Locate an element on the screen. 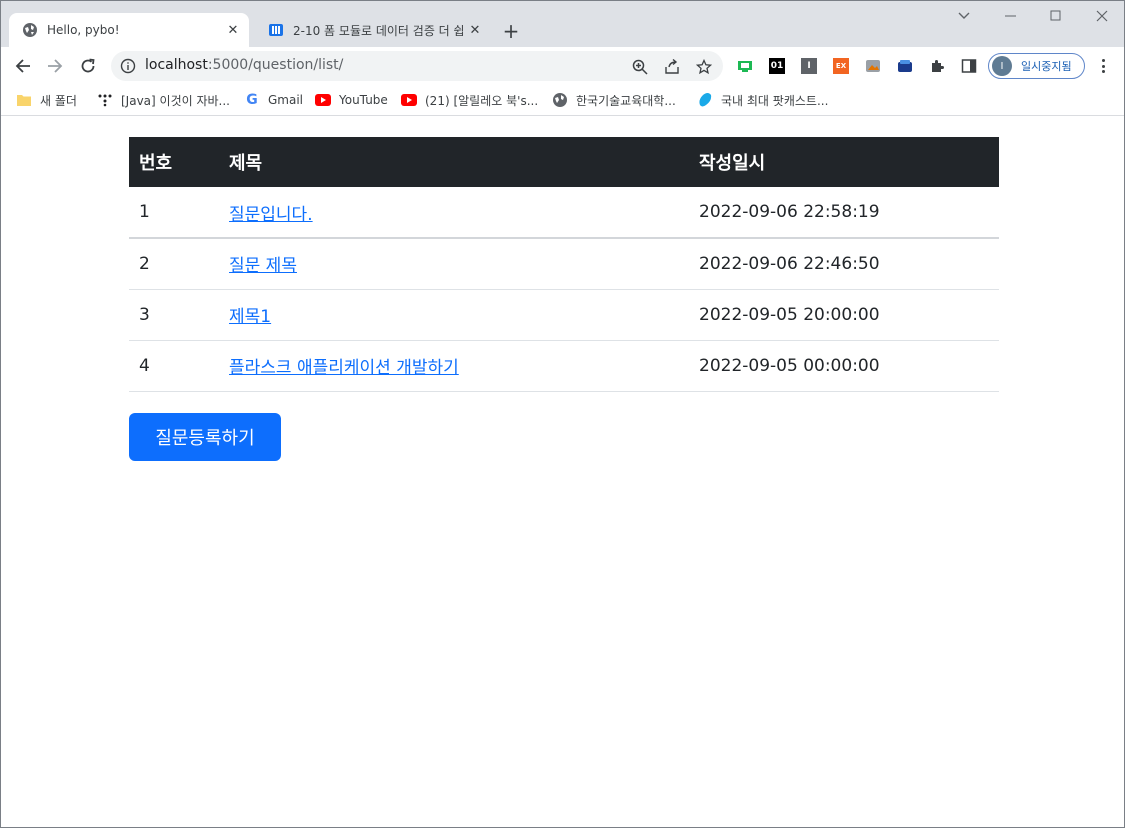 This screenshot has height=828, width=1125. tab-title: Hello, pybo! is located at coordinates (83, 30).